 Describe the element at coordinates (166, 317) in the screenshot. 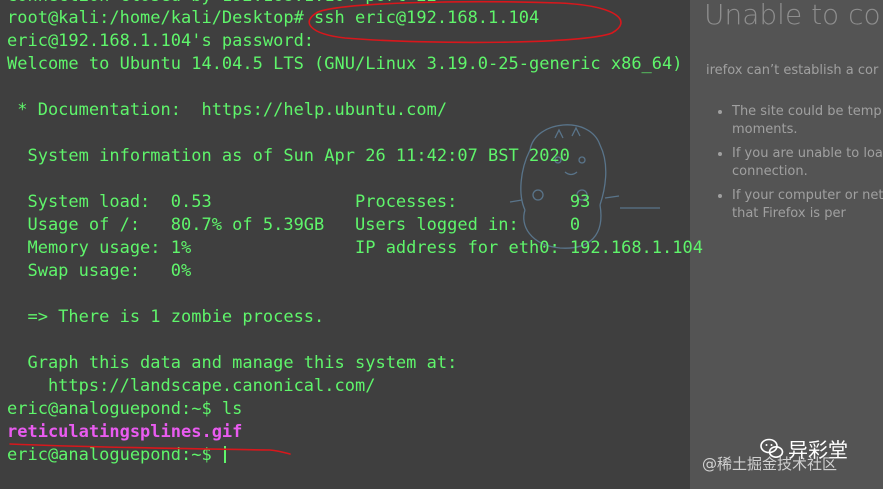

I see `zombie-process-line: => There is 1 zombie process.` at that location.